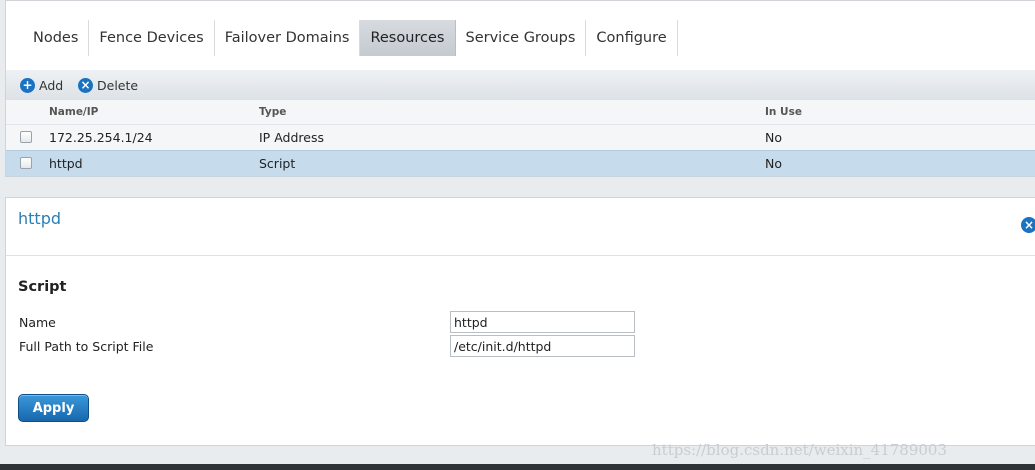 Image resolution: width=1035 pixels, height=470 pixels. I want to click on name-field, so click(542, 322).